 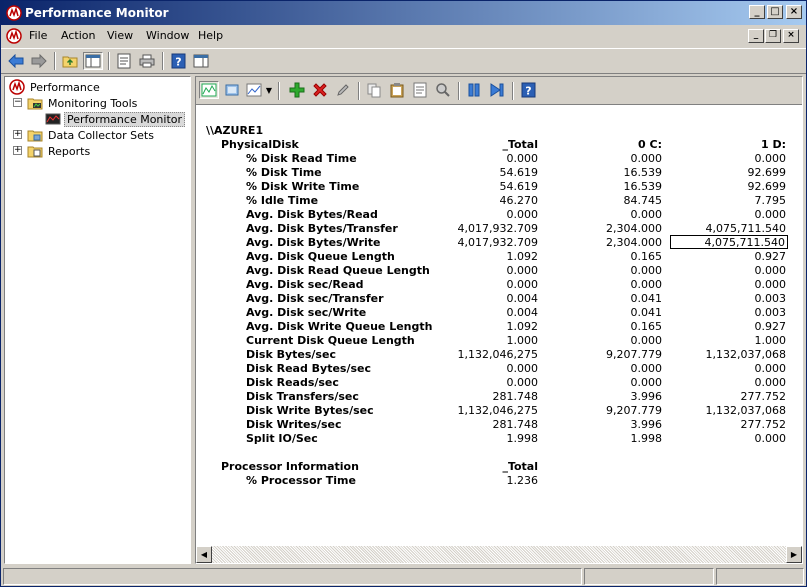 I want to click on counter-value: 0.165, so click(x=646, y=326).